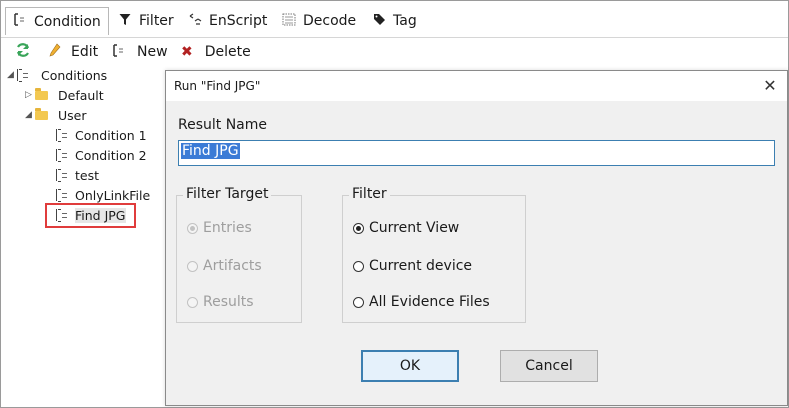 Image resolution: width=789 pixels, height=408 pixels. I want to click on tab-tag: Tag, so click(394, 21).